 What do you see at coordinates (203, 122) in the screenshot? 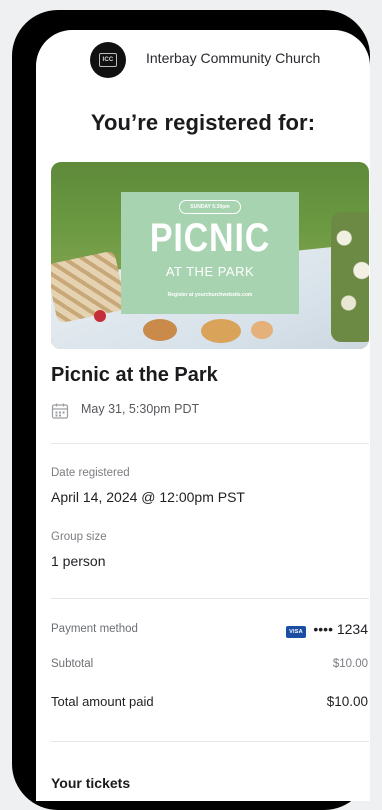
I see `page-title: You’re registered for:` at bounding box center [203, 122].